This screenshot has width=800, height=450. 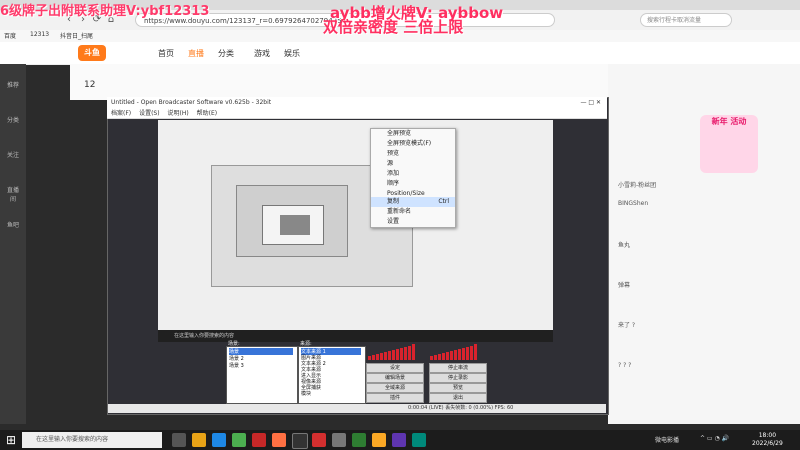 What do you see at coordinates (413, 144) in the screenshot?
I see `context-menu-item: 全屏预览模式(F)` at bounding box center [413, 144].